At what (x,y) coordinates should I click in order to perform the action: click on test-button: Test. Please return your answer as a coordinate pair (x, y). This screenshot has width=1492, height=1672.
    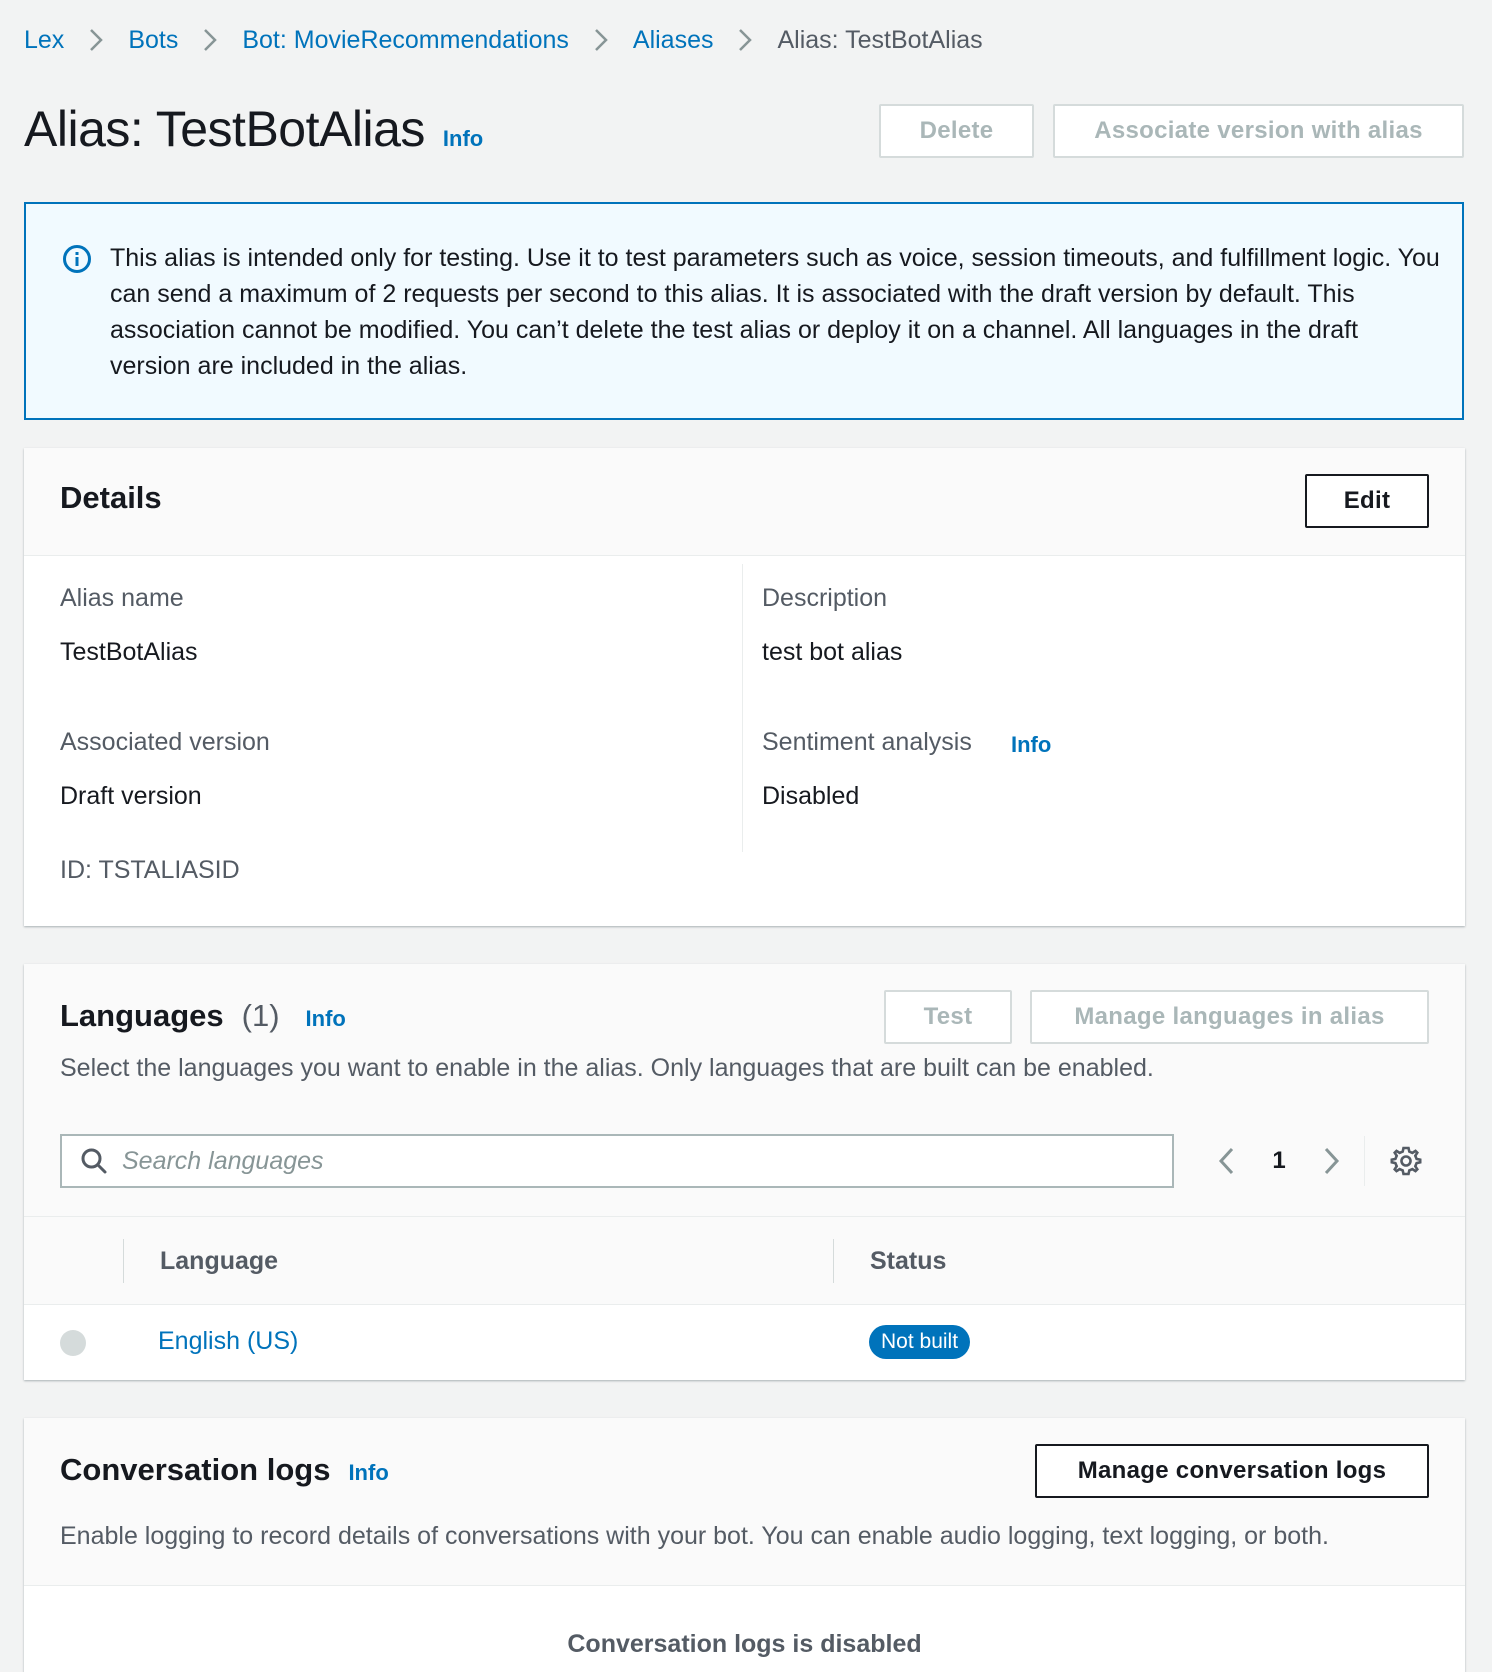
    Looking at the image, I should click on (948, 1017).